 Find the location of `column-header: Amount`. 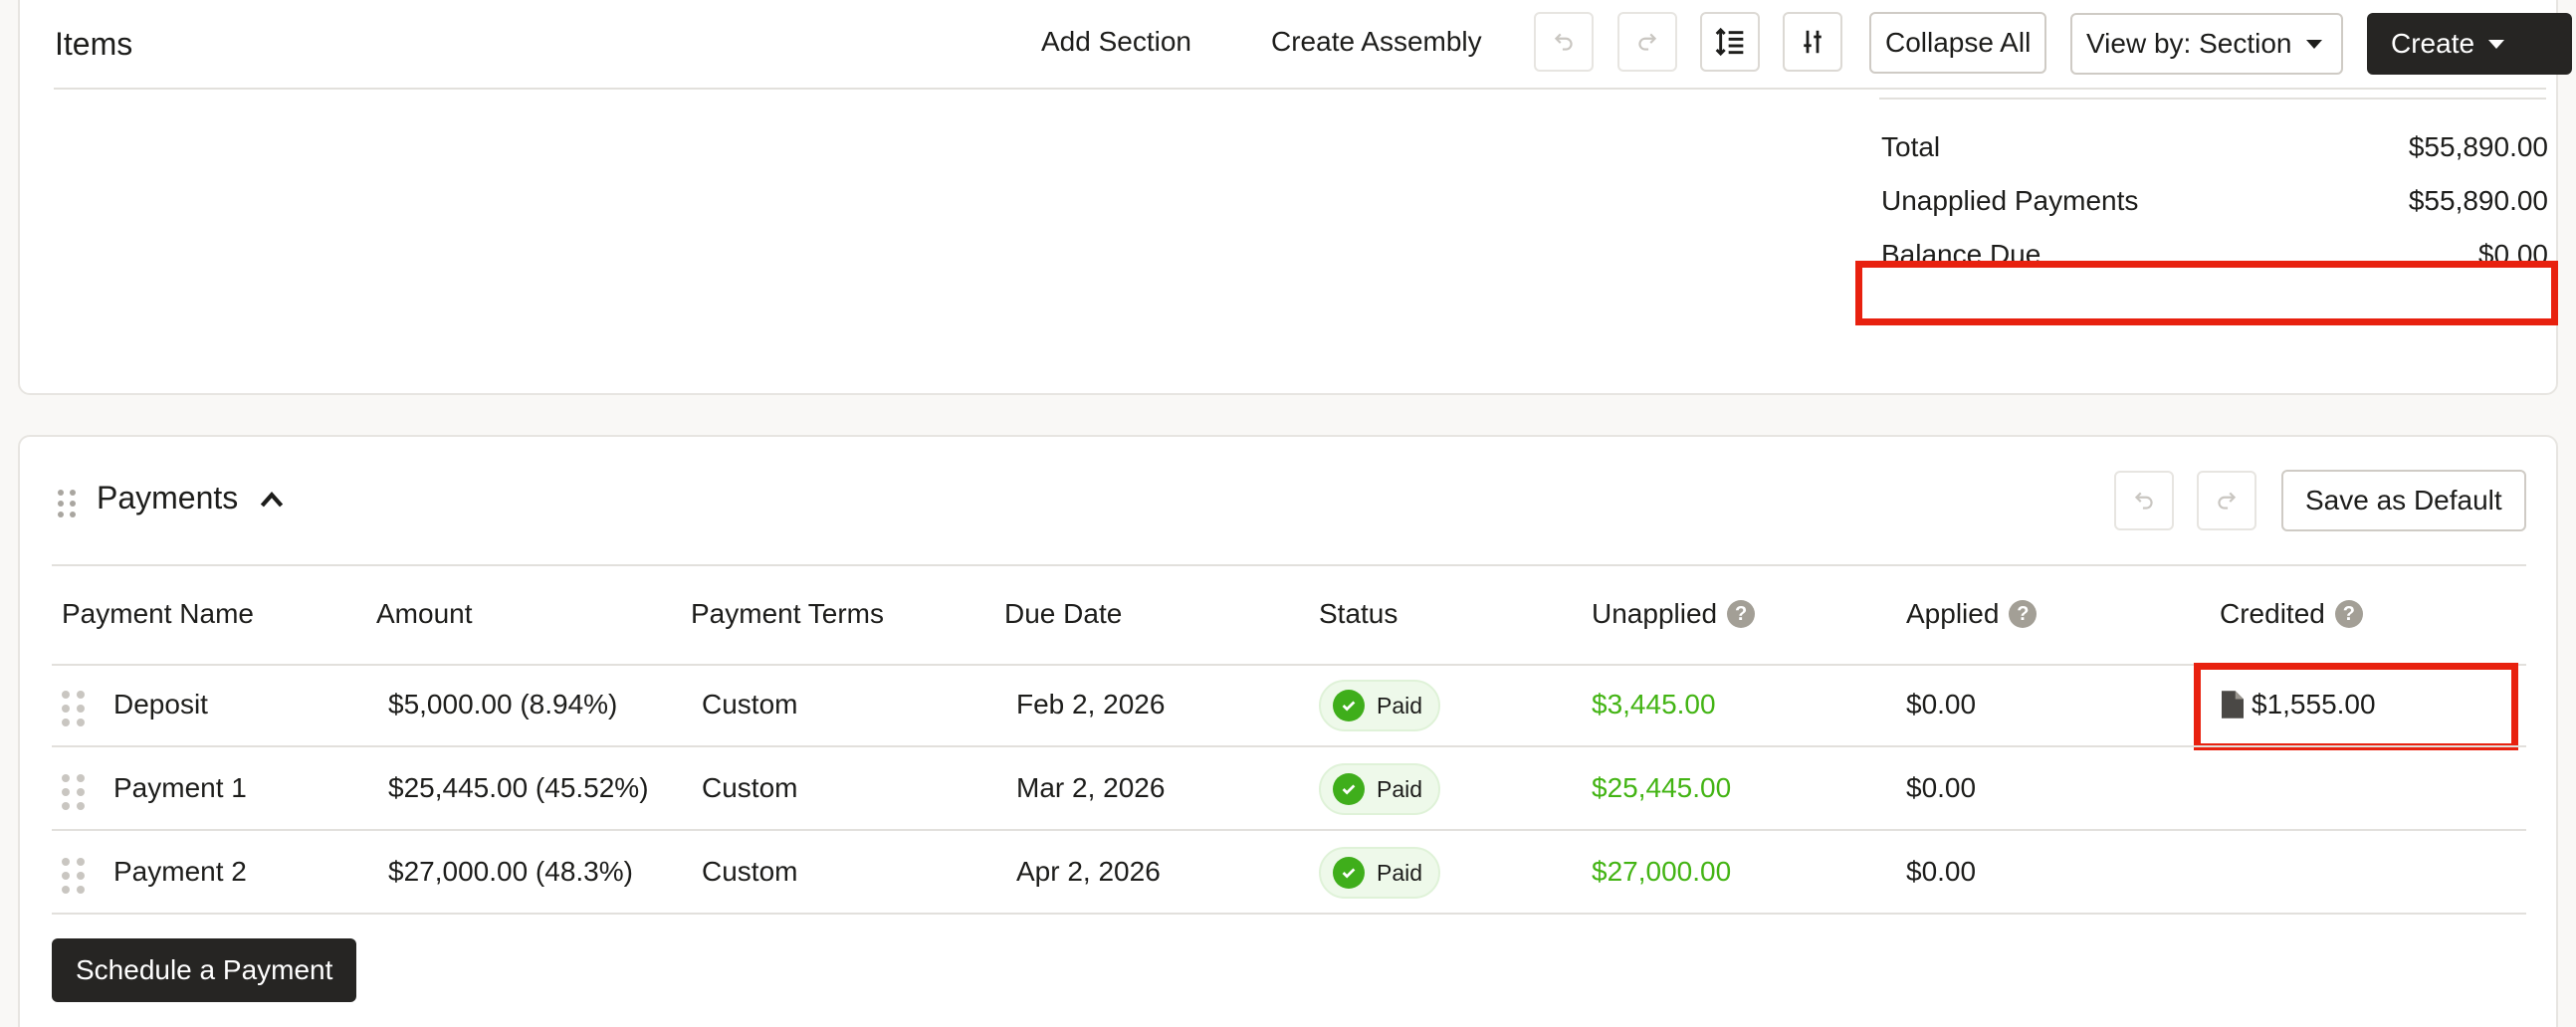

column-header: Amount is located at coordinates (424, 614).